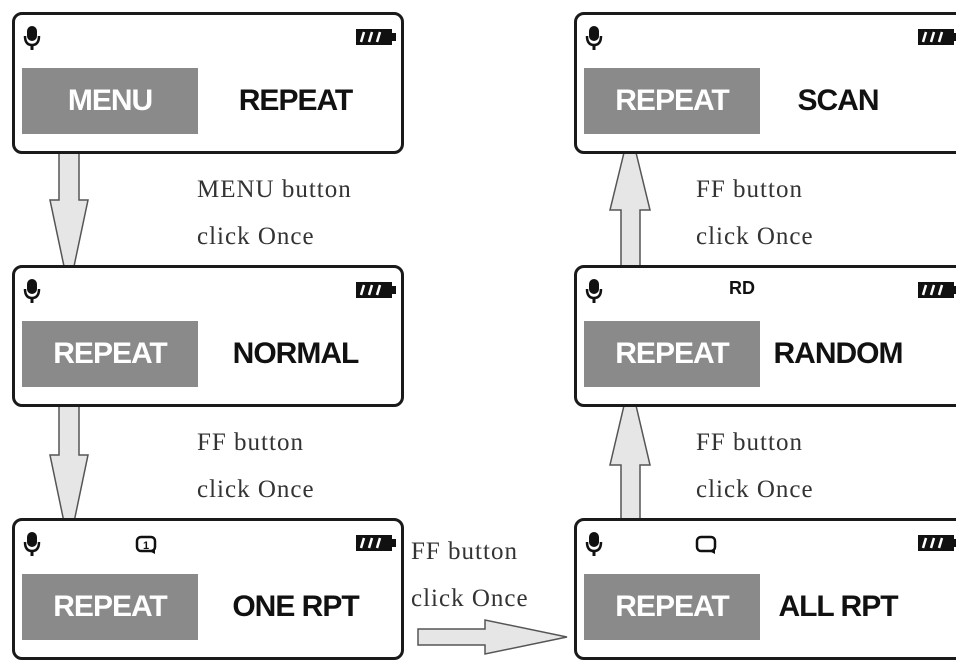 The width and height of the screenshot is (956, 662). What do you see at coordinates (706, 544) in the screenshot?
I see `repeat-all-icon` at bounding box center [706, 544].